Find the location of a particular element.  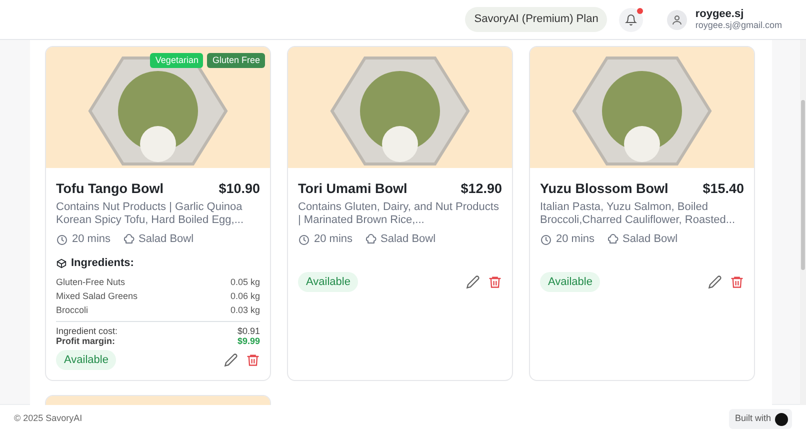

user-name: roygee.sj is located at coordinates (720, 14).